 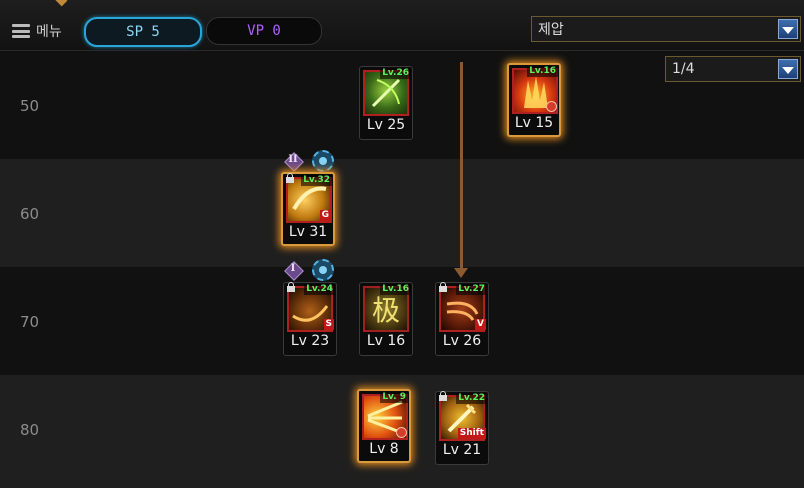 I want to click on key-badge: G, so click(x=325, y=215).